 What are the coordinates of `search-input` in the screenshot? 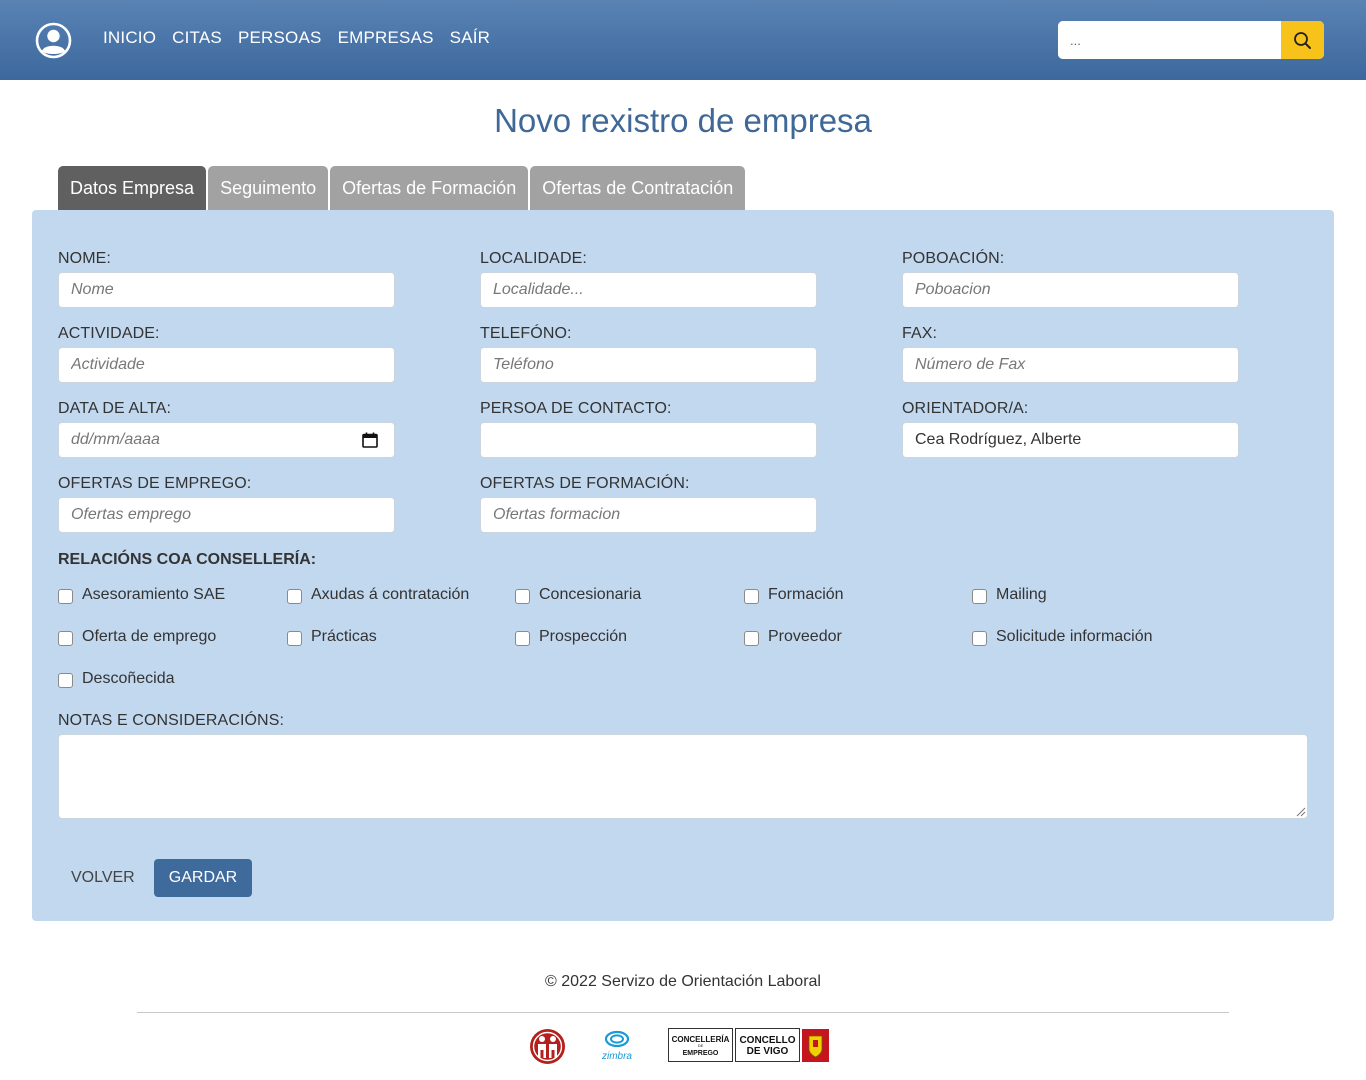 It's located at (1169, 40).